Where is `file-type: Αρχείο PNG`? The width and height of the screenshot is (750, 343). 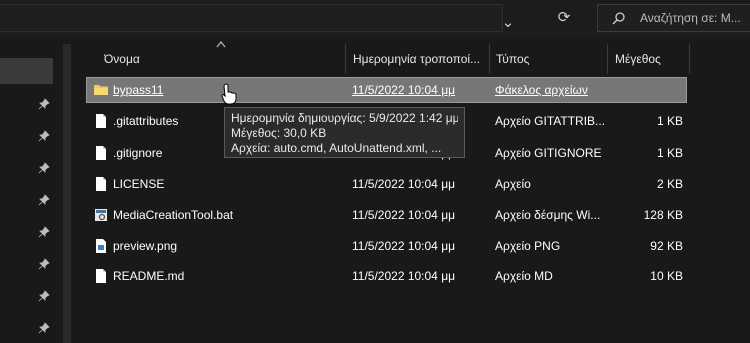
file-type: Αρχείο PNG is located at coordinates (528, 246).